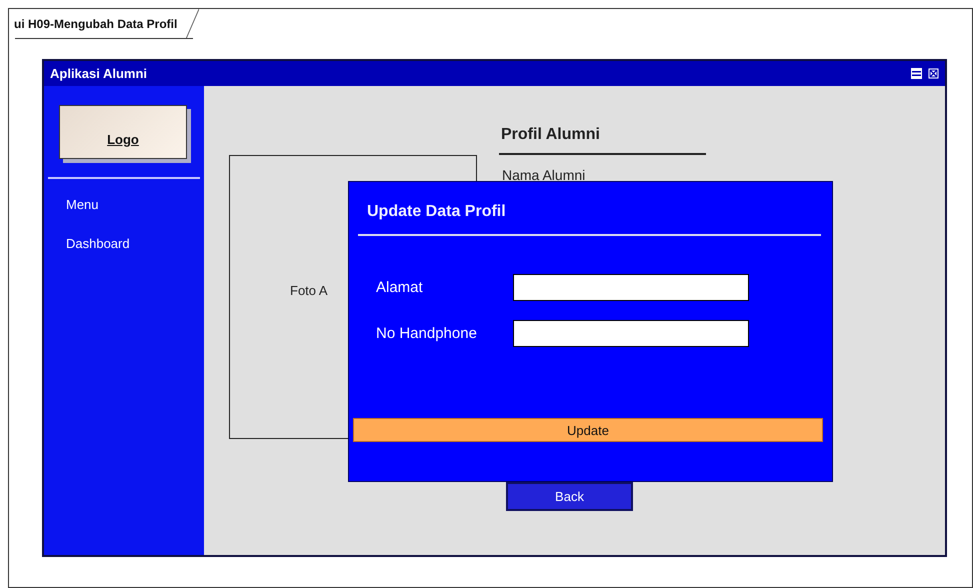 The width and height of the screenshot is (973, 588). What do you see at coordinates (98, 243) in the screenshot?
I see `menu-item: Dashboard` at bounding box center [98, 243].